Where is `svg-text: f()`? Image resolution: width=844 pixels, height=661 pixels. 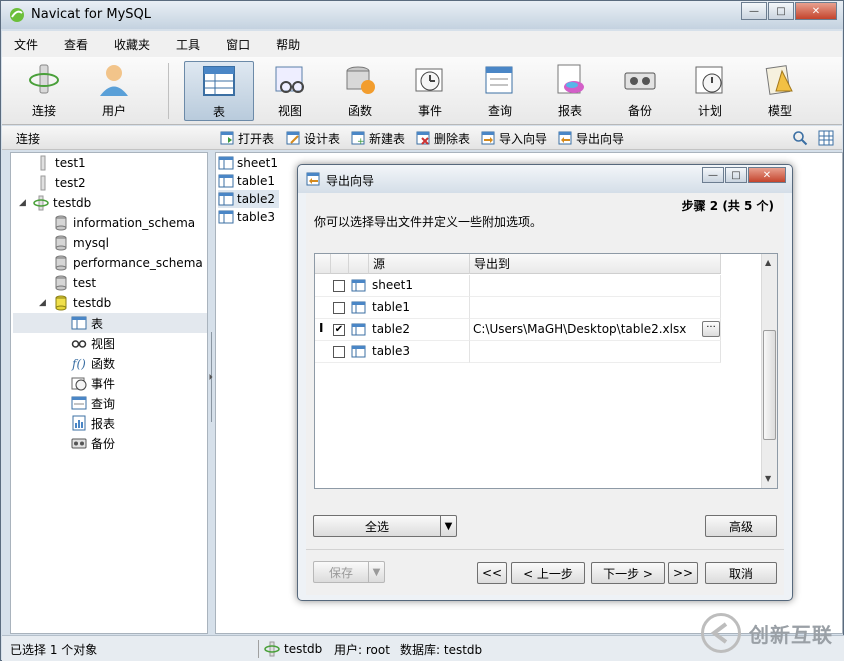 svg-text: f() is located at coordinates (78, 364).